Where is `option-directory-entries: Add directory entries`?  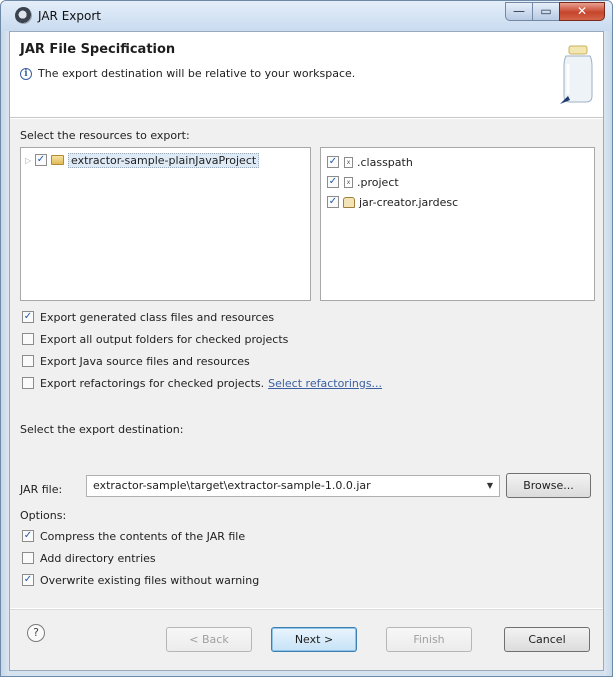
option-directory-entries: Add directory entries is located at coordinates (89, 558).